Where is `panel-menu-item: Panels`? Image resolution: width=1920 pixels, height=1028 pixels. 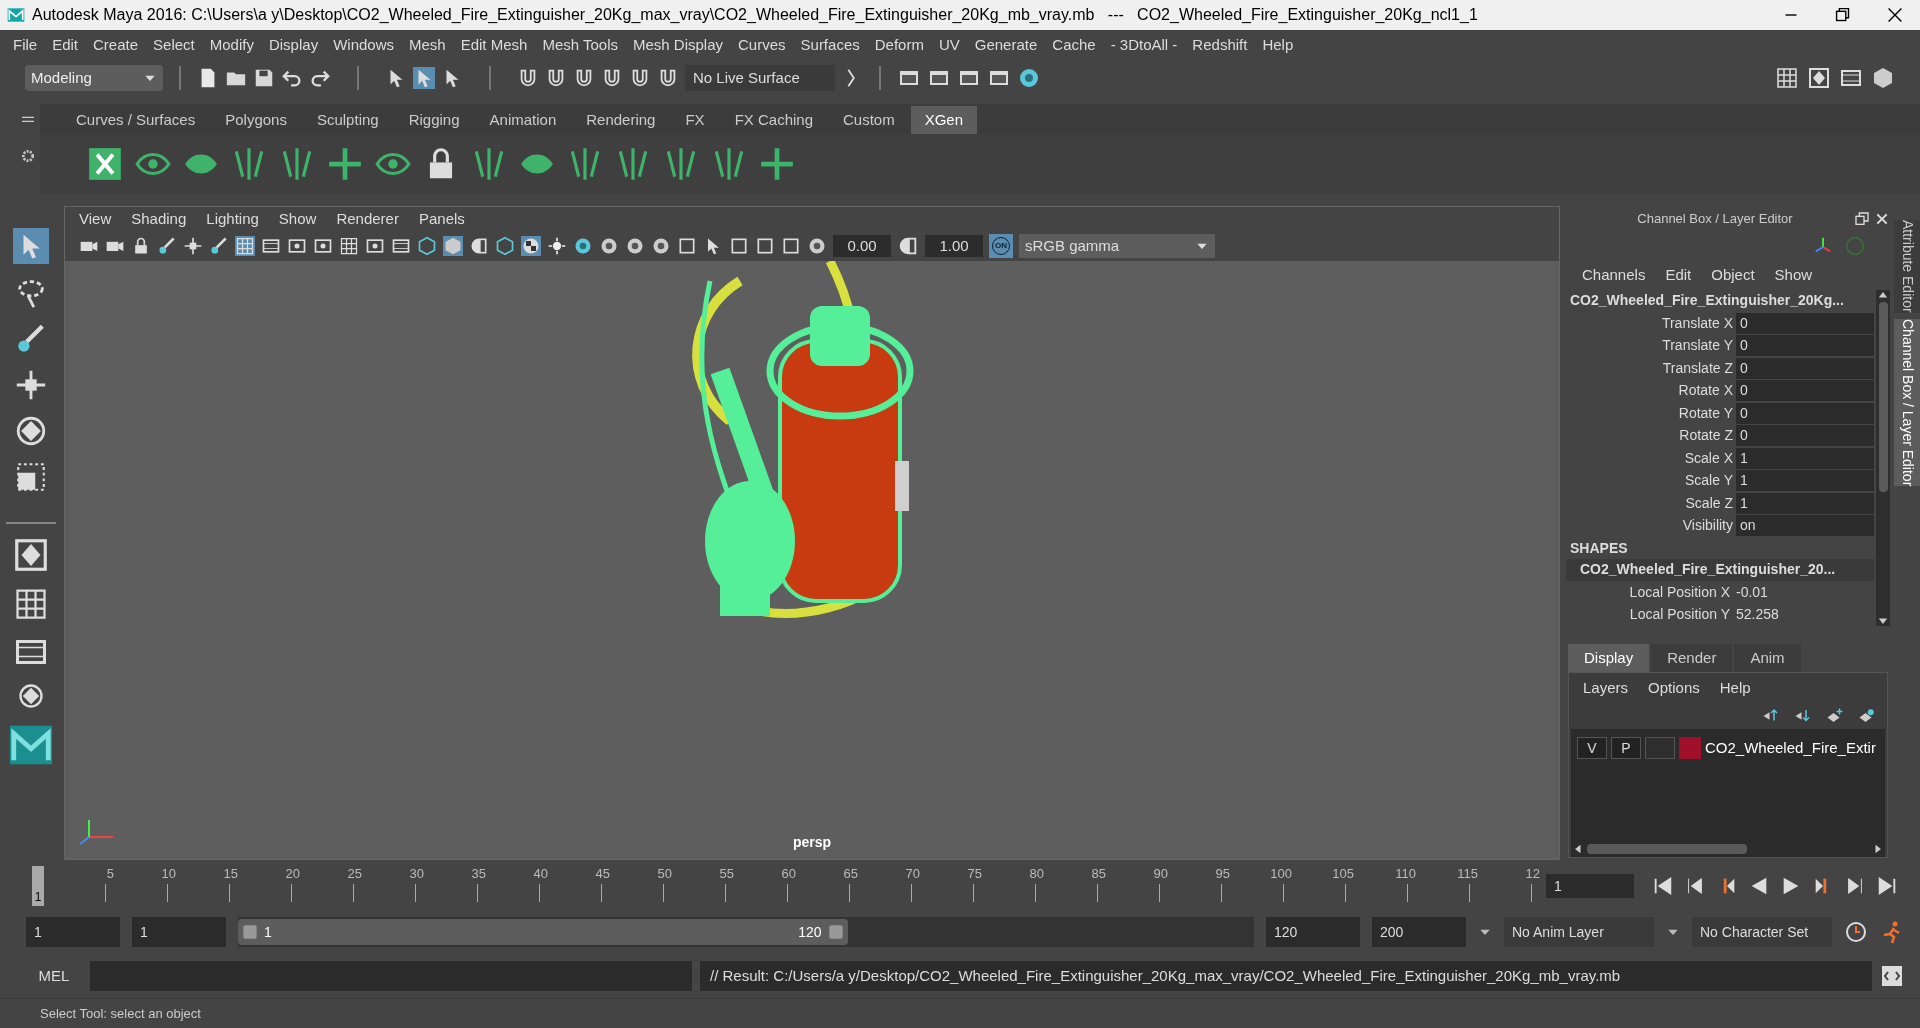
panel-menu-item: Panels is located at coordinates (441, 219).